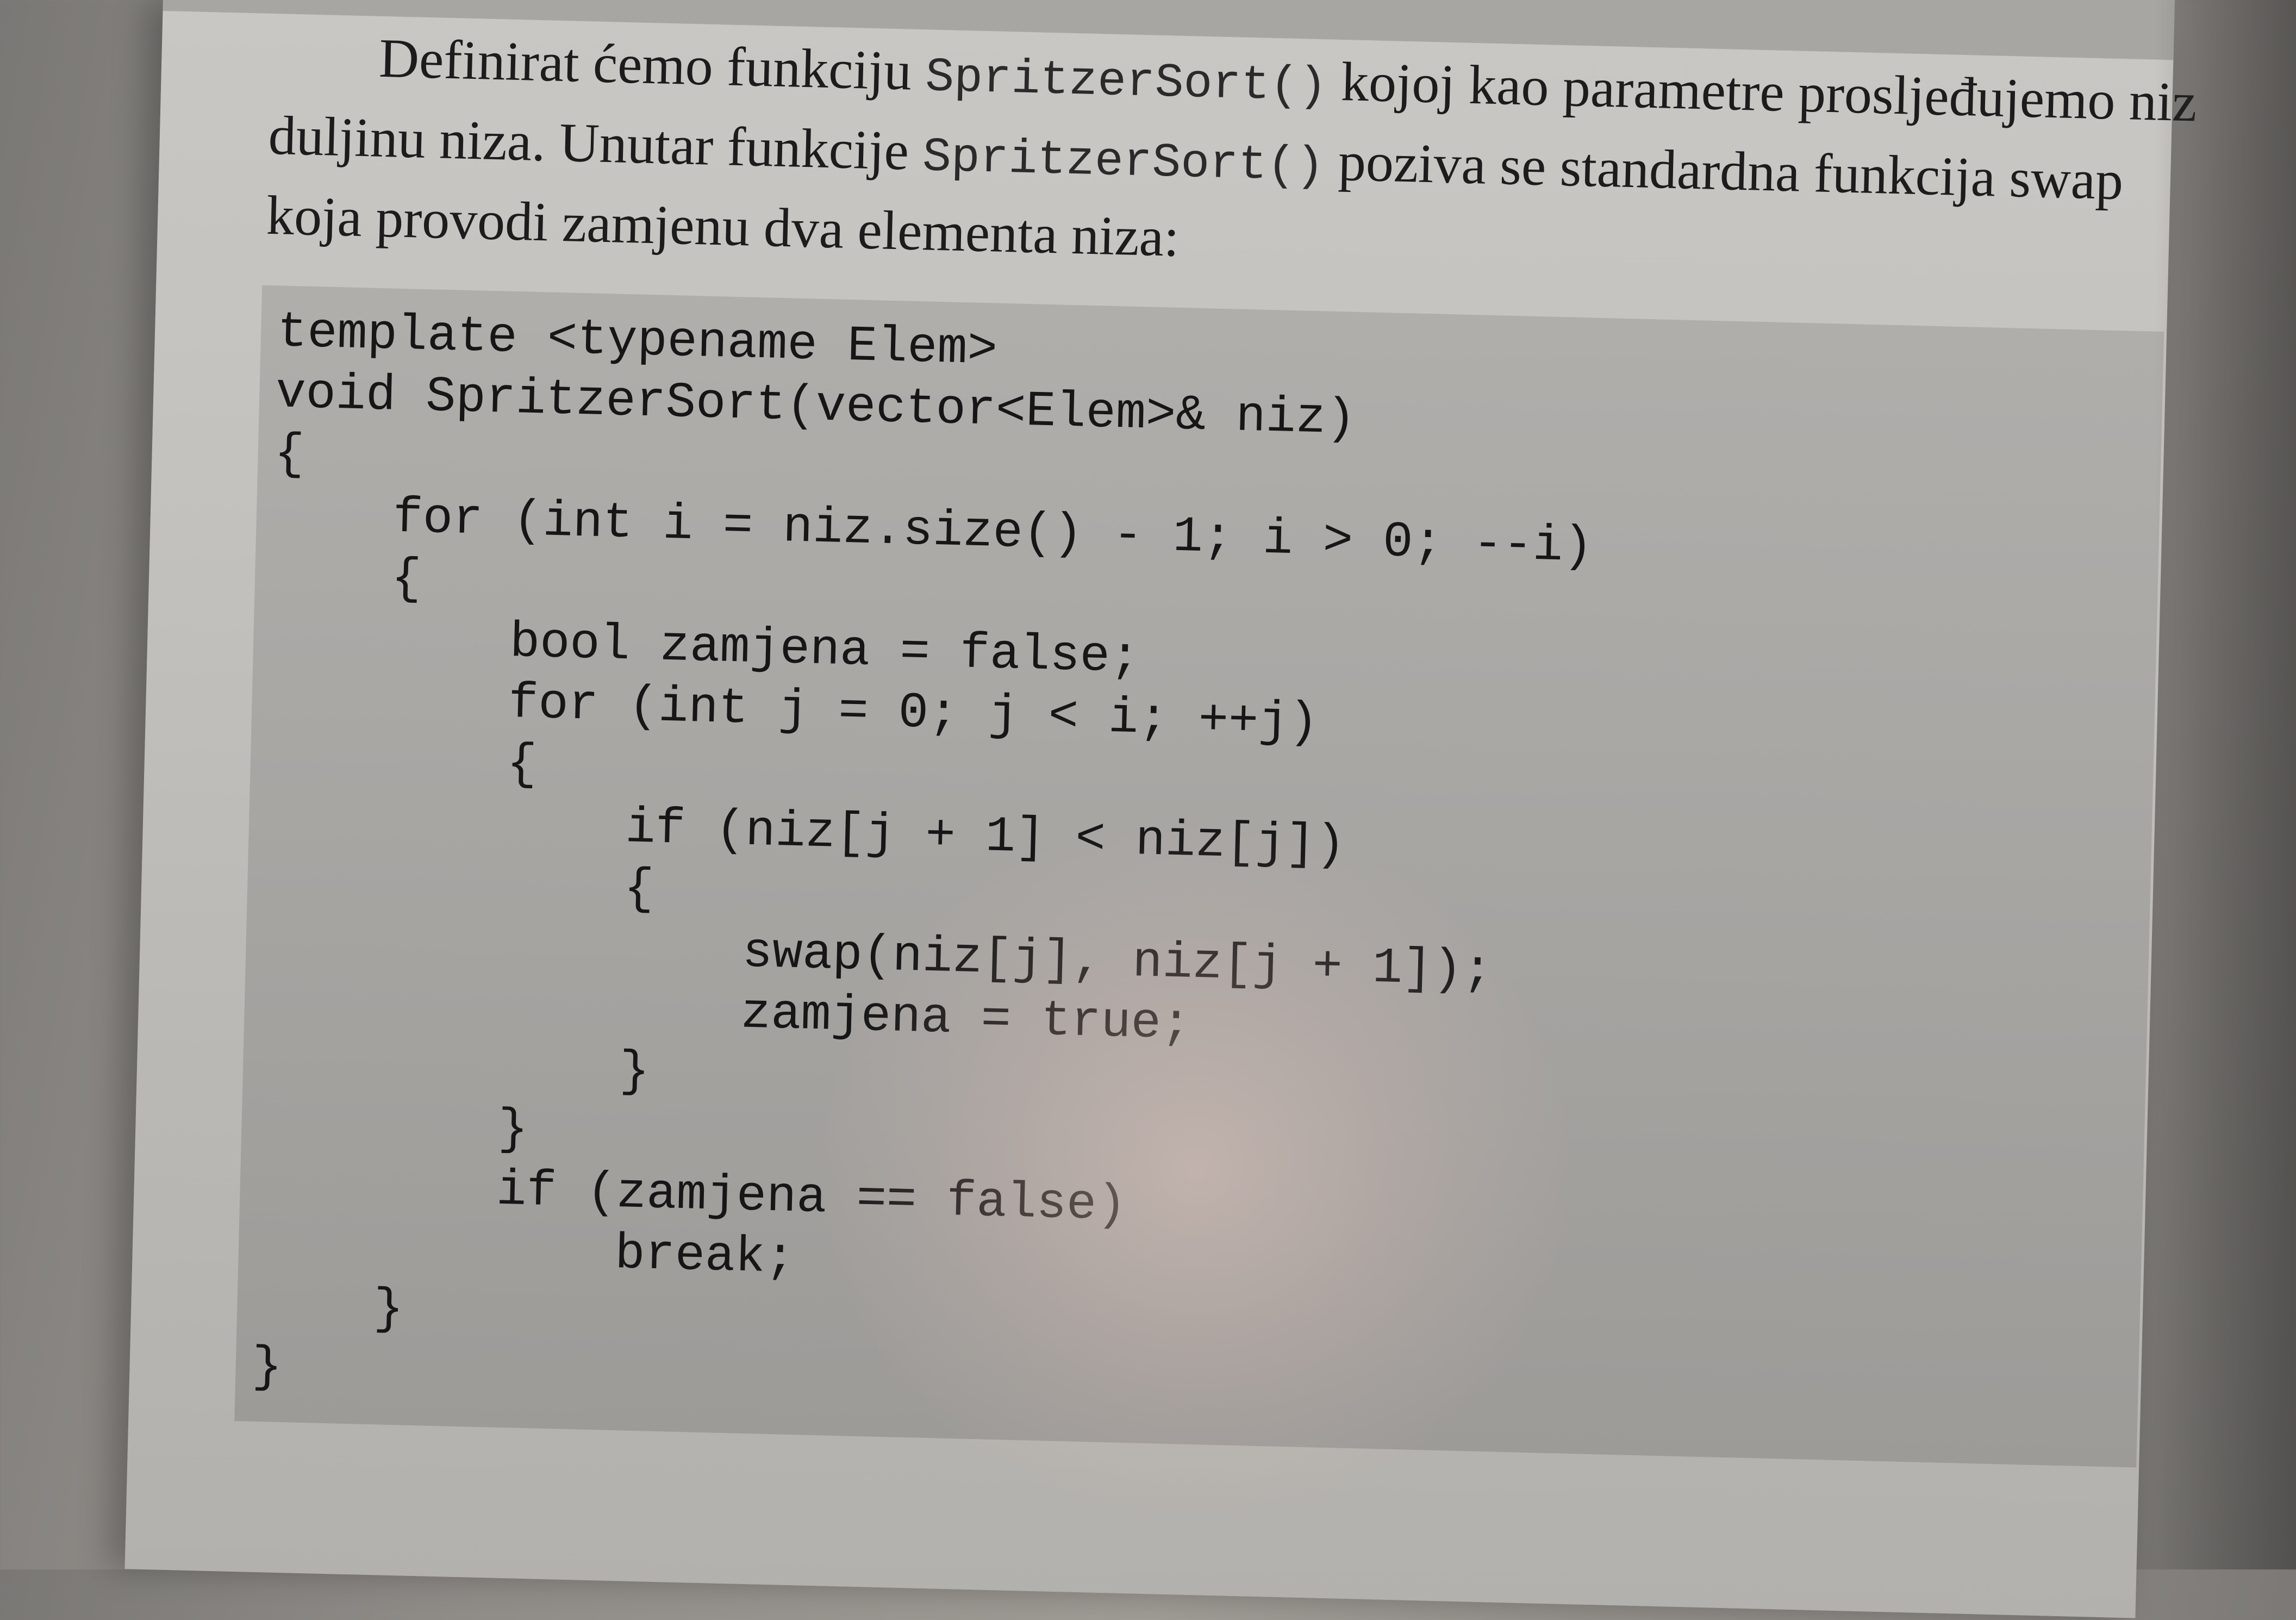 The width and height of the screenshot is (2296, 1620). Describe the element at coordinates (1724, 171) in the screenshot. I see `paragraph-line-2-text-b: poziva se standardna funkcija swap` at that location.